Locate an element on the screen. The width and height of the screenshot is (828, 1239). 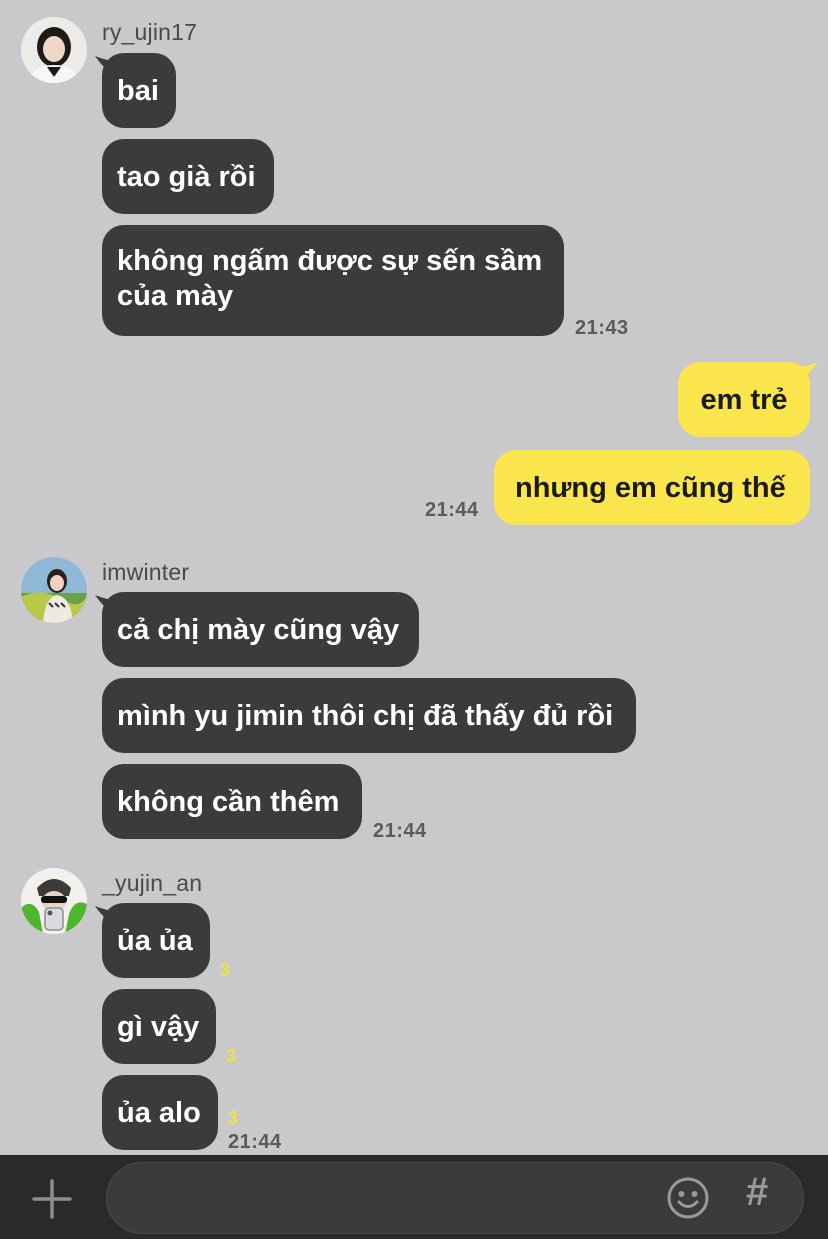
sender-name: ry_ujin17 is located at coordinates (150, 32).